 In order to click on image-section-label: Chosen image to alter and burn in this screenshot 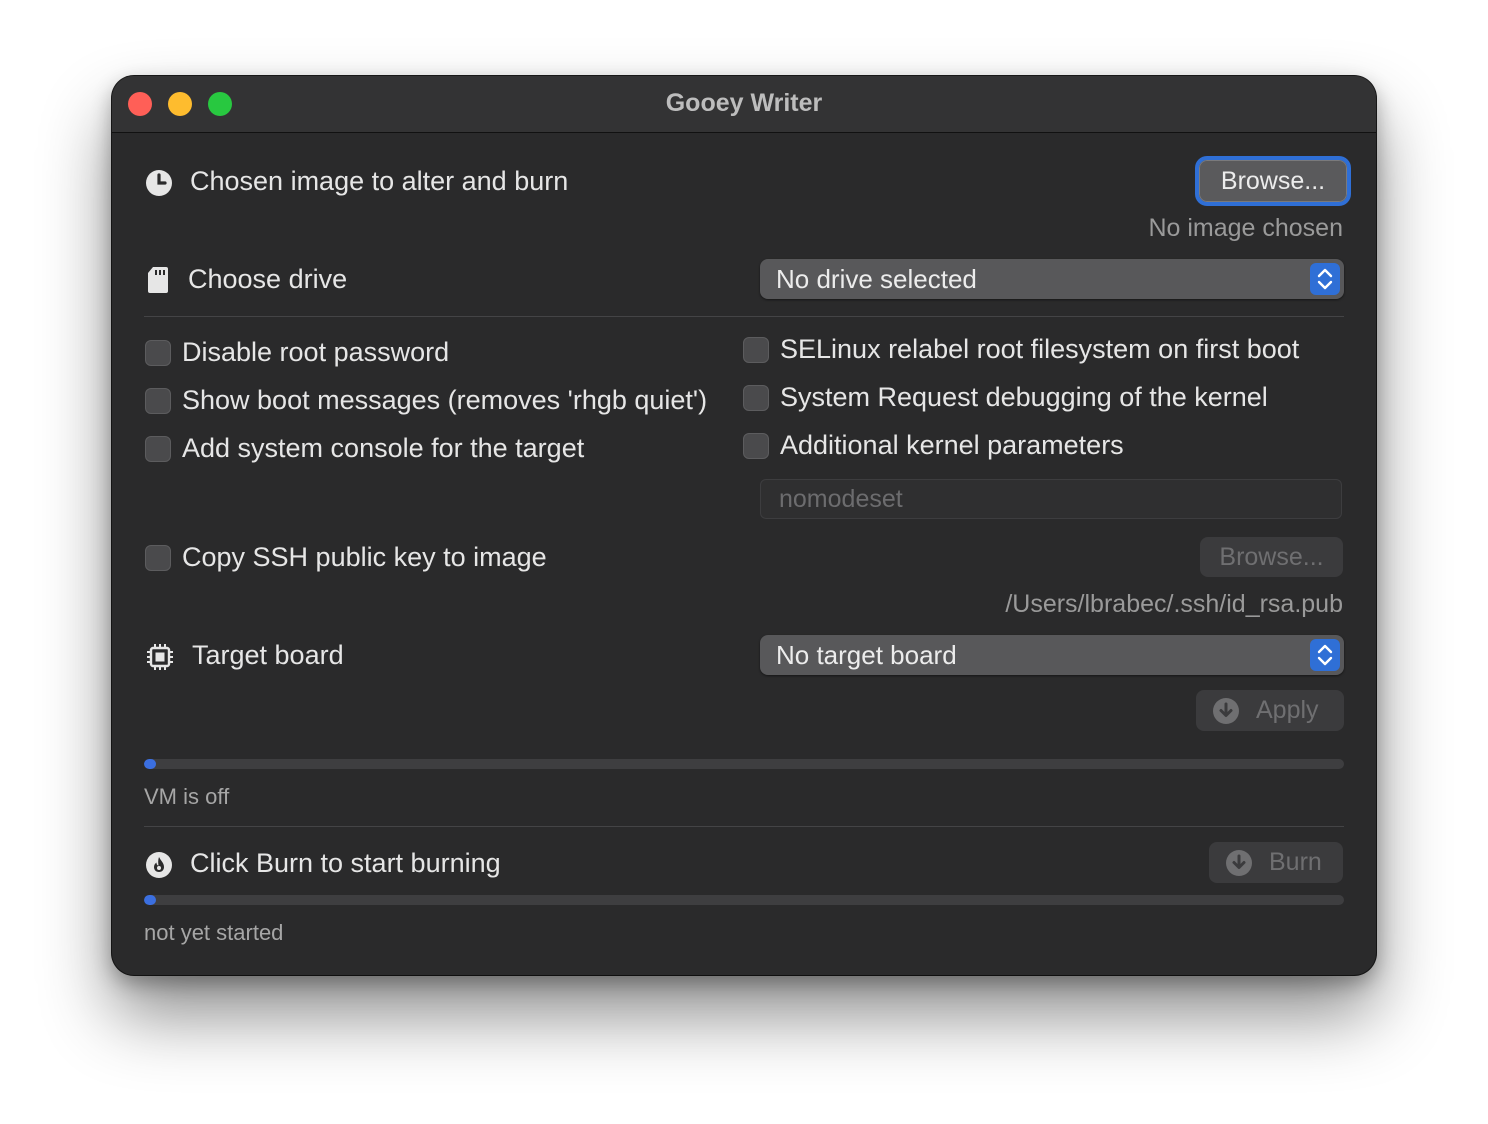, I will do `click(379, 181)`.